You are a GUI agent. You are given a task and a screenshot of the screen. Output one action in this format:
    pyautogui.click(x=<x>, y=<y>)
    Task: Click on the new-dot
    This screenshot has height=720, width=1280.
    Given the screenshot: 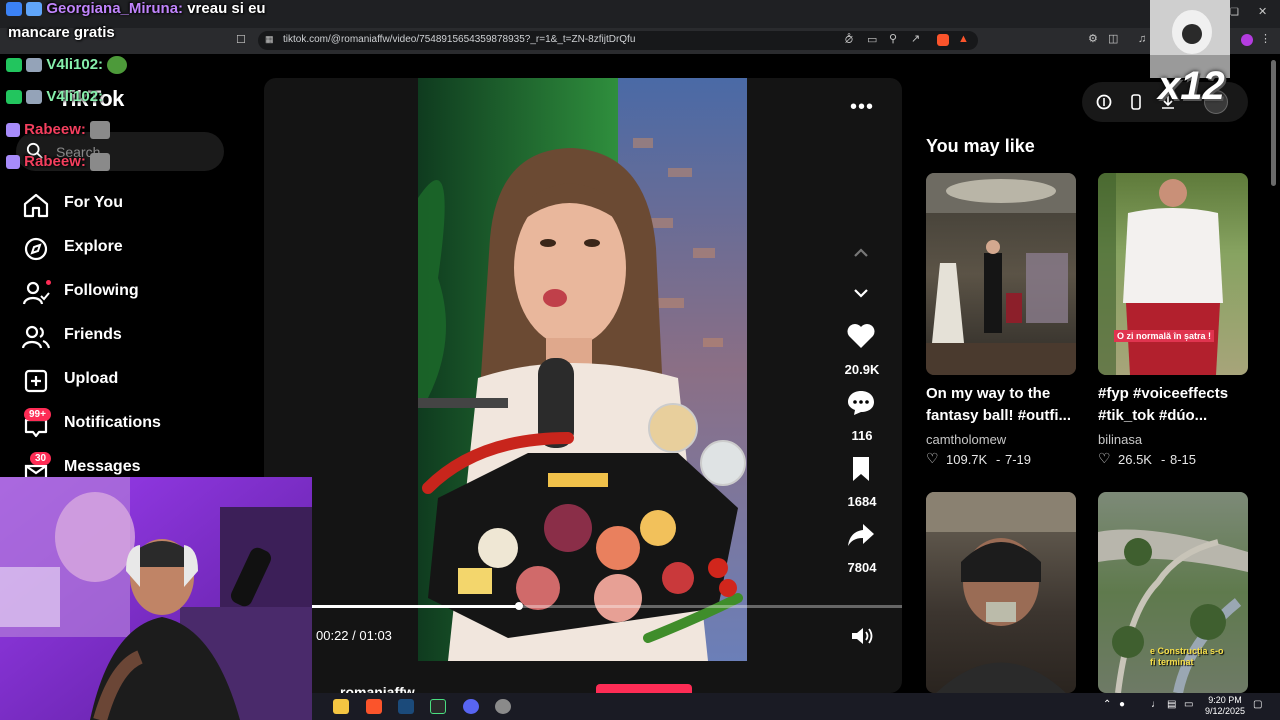 What is the action you would take?
    pyautogui.click(x=48, y=282)
    